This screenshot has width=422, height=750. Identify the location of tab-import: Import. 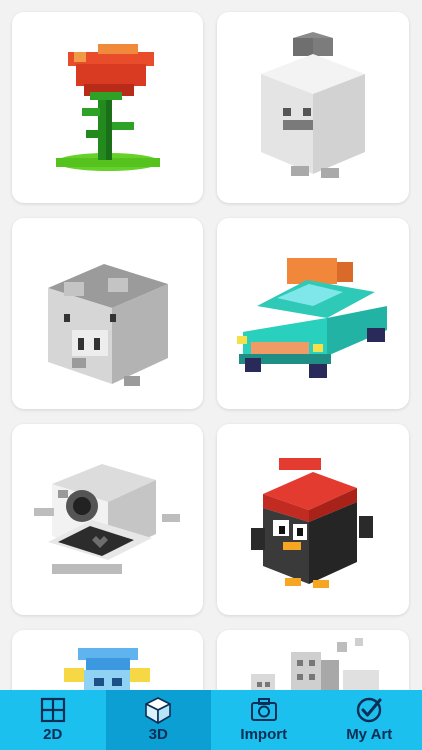
(264, 720).